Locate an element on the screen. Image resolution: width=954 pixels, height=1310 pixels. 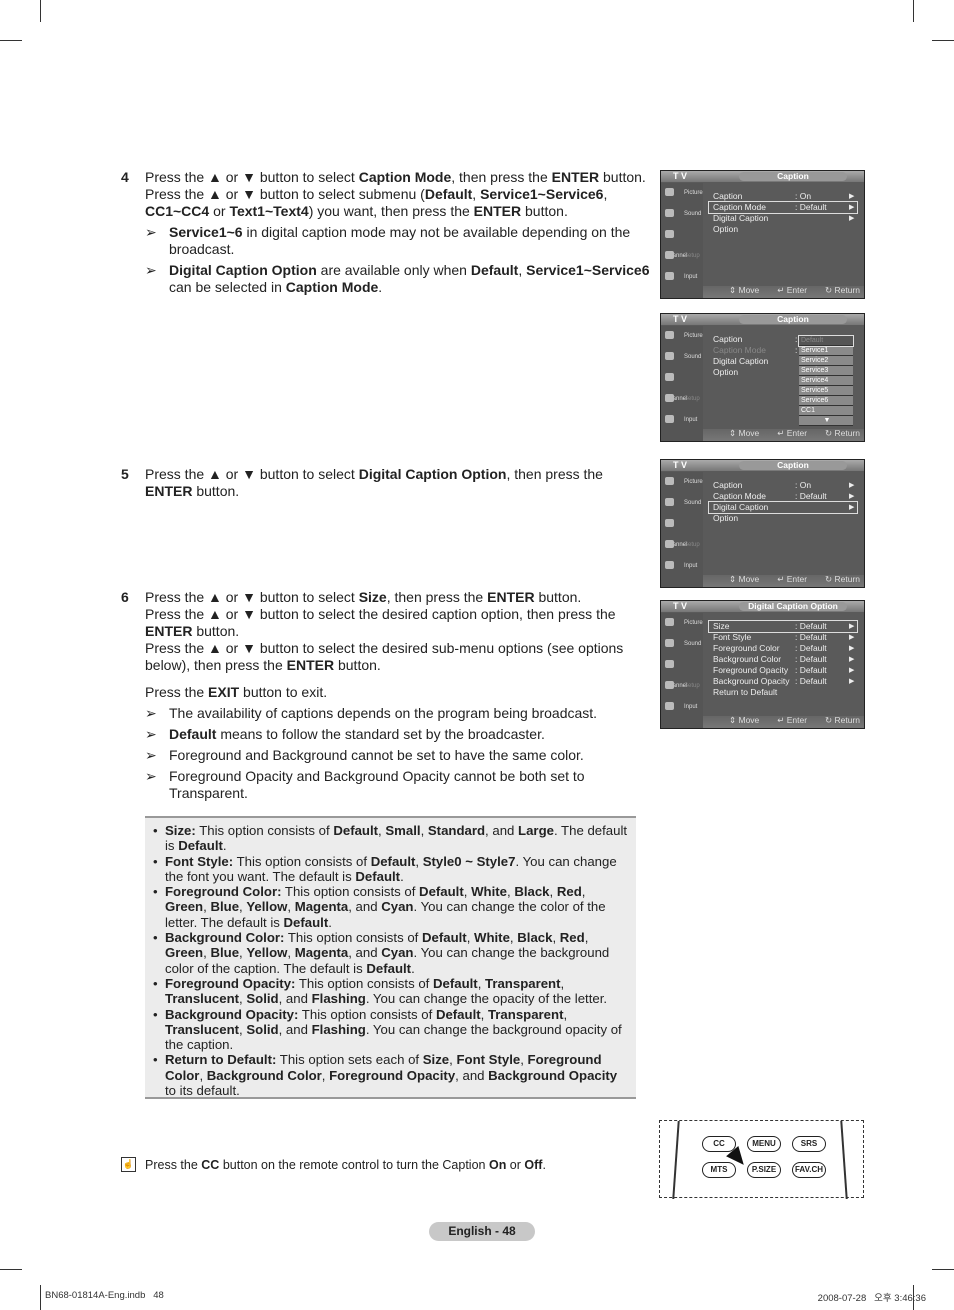
remote-favch-button: FAV.CH is located at coordinates (809, 1170).